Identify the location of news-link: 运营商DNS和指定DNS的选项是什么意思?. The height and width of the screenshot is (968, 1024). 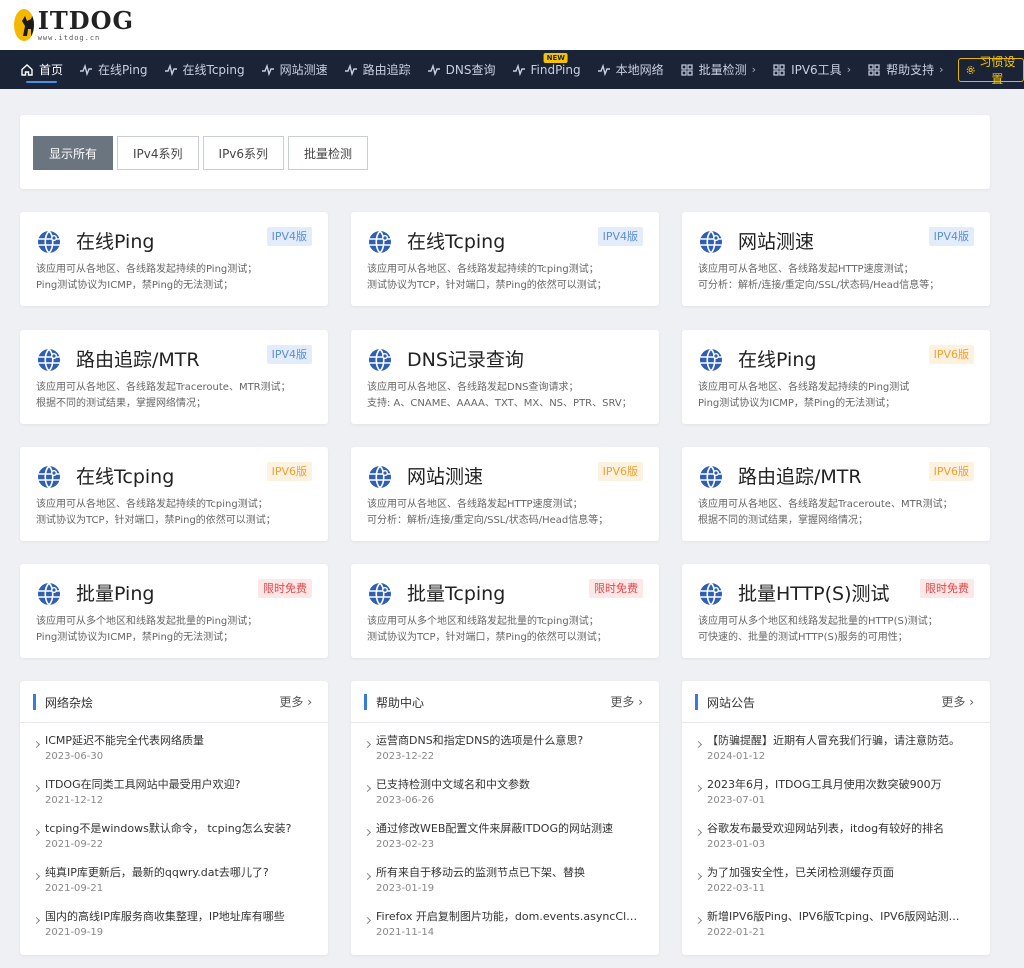
(507, 741).